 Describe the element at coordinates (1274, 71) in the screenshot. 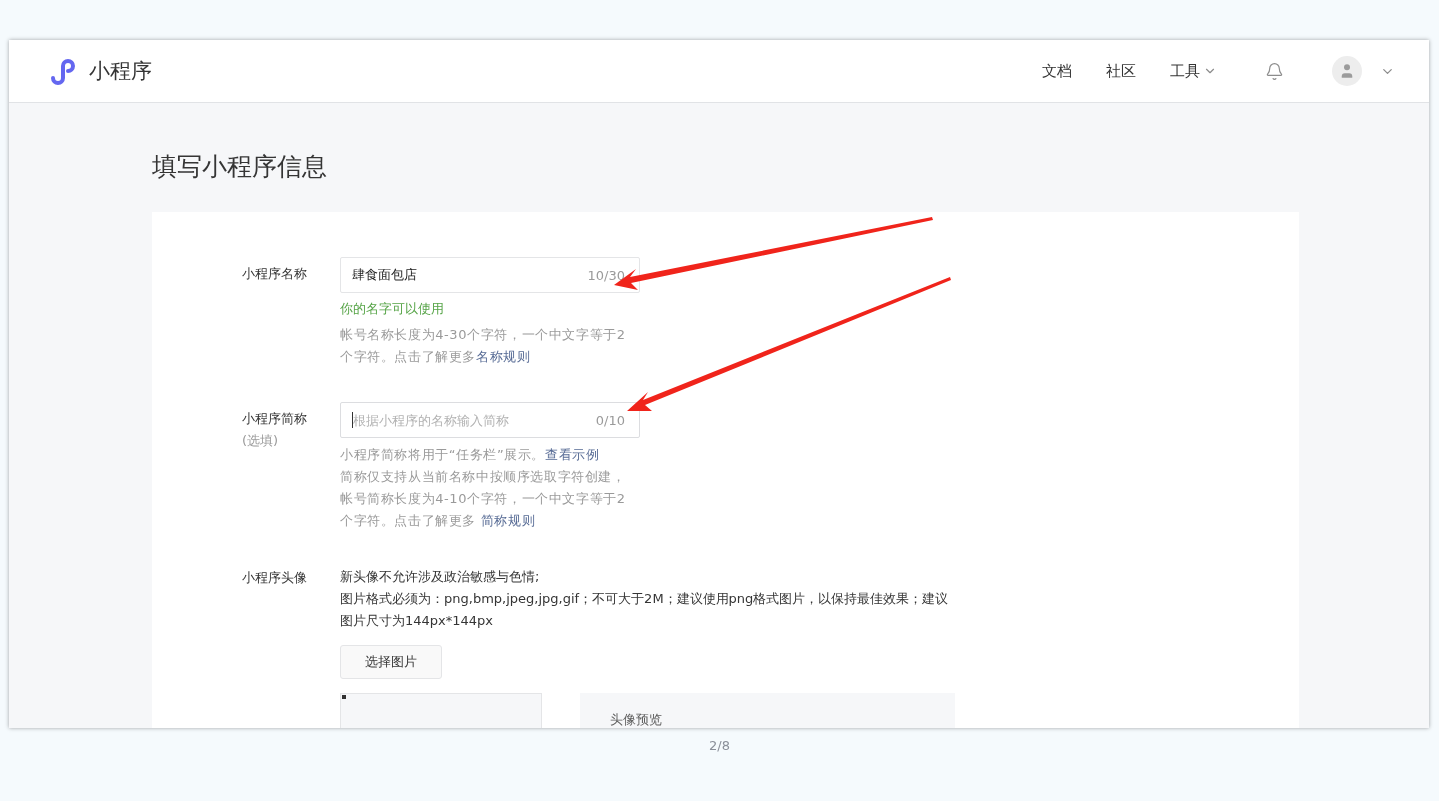

I see `bell-icon` at that location.